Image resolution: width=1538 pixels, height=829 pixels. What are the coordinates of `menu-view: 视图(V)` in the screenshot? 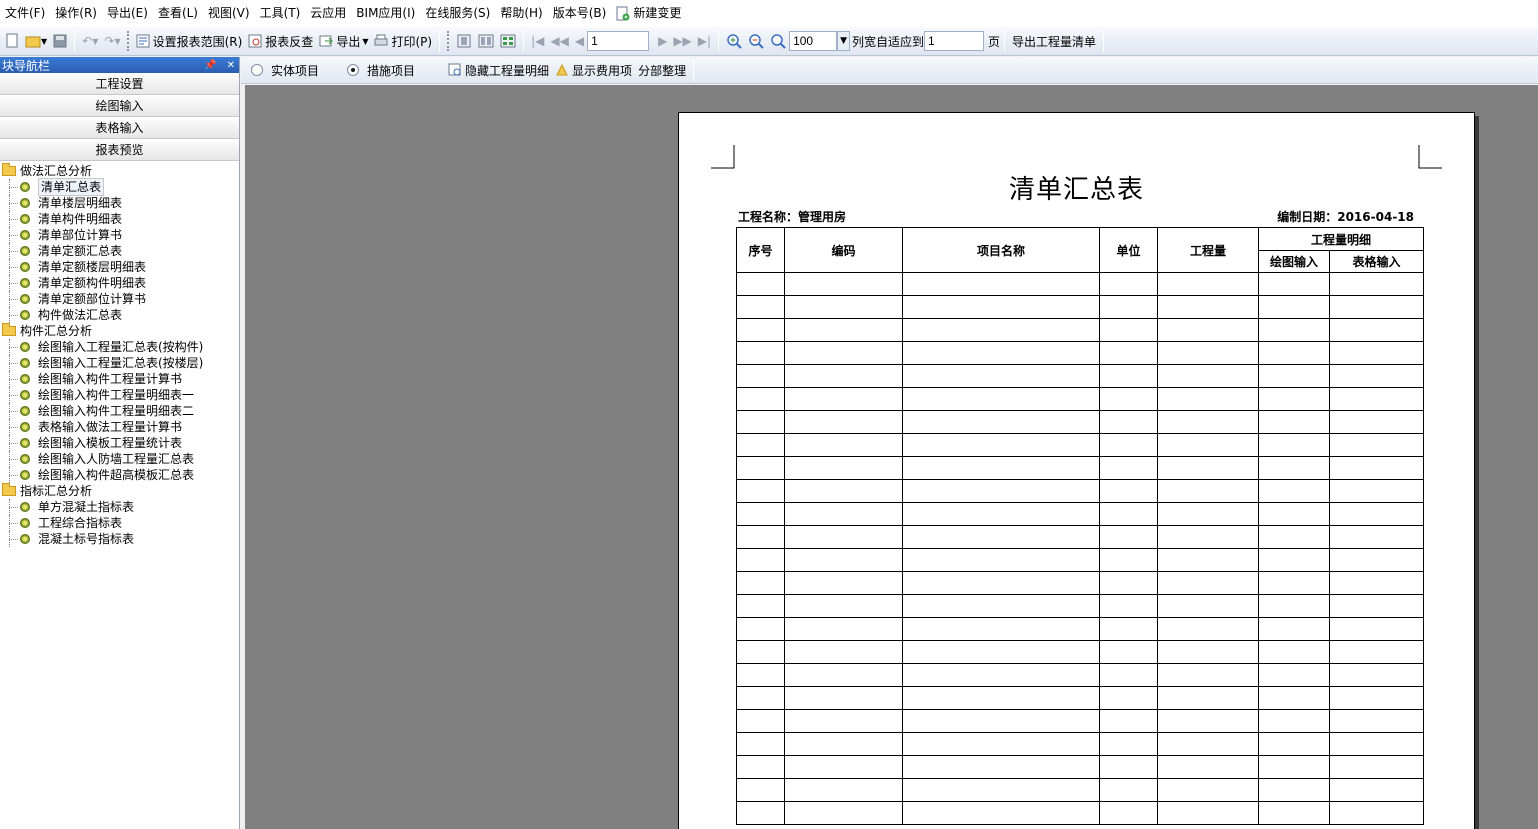 It's located at (229, 13).